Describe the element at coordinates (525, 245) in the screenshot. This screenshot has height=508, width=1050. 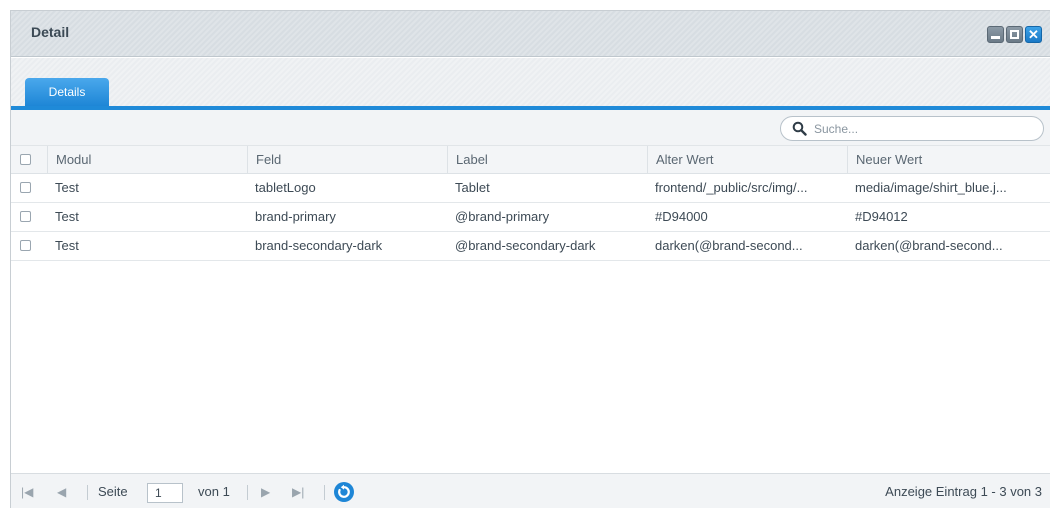
I see `cell-label: @brand-secondary-dark` at that location.